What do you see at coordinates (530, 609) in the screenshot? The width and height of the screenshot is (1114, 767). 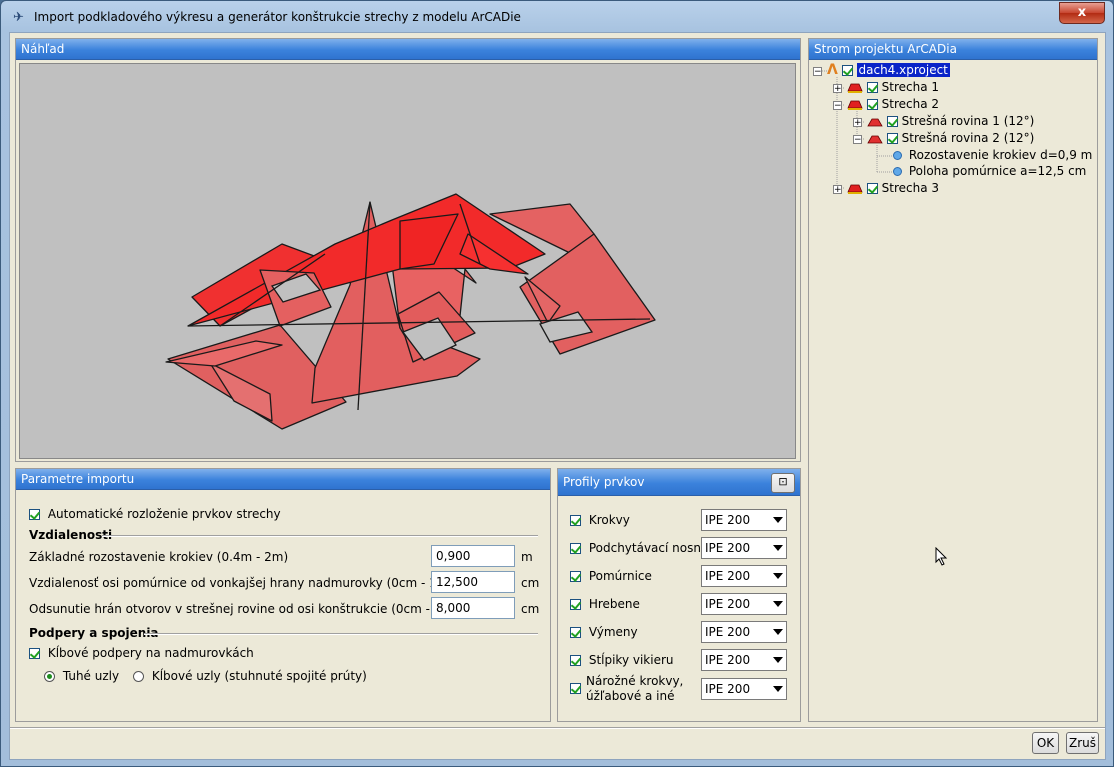 I see `openings-unit: cm` at bounding box center [530, 609].